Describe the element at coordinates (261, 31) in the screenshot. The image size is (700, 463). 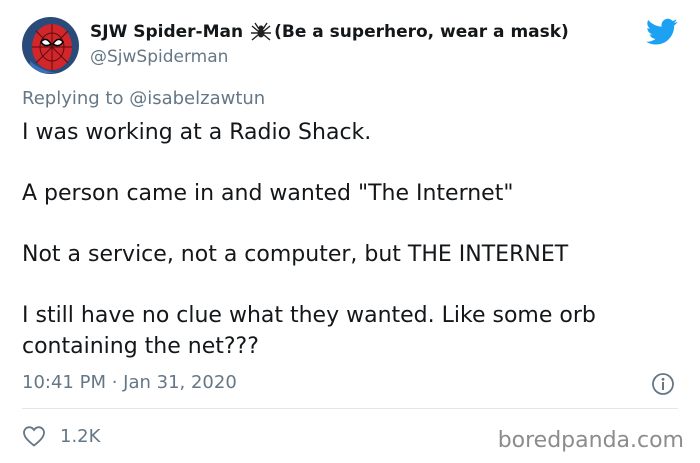
I see `spider-icon` at that location.